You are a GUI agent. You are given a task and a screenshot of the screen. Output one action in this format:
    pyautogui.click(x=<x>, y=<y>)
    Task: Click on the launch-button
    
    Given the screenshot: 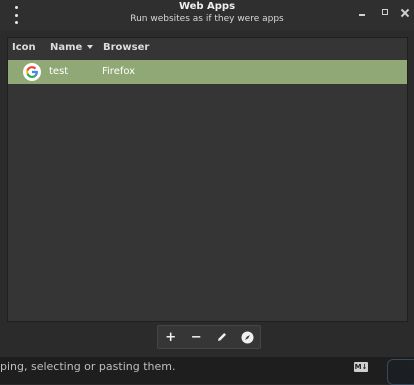 What is the action you would take?
    pyautogui.click(x=248, y=337)
    